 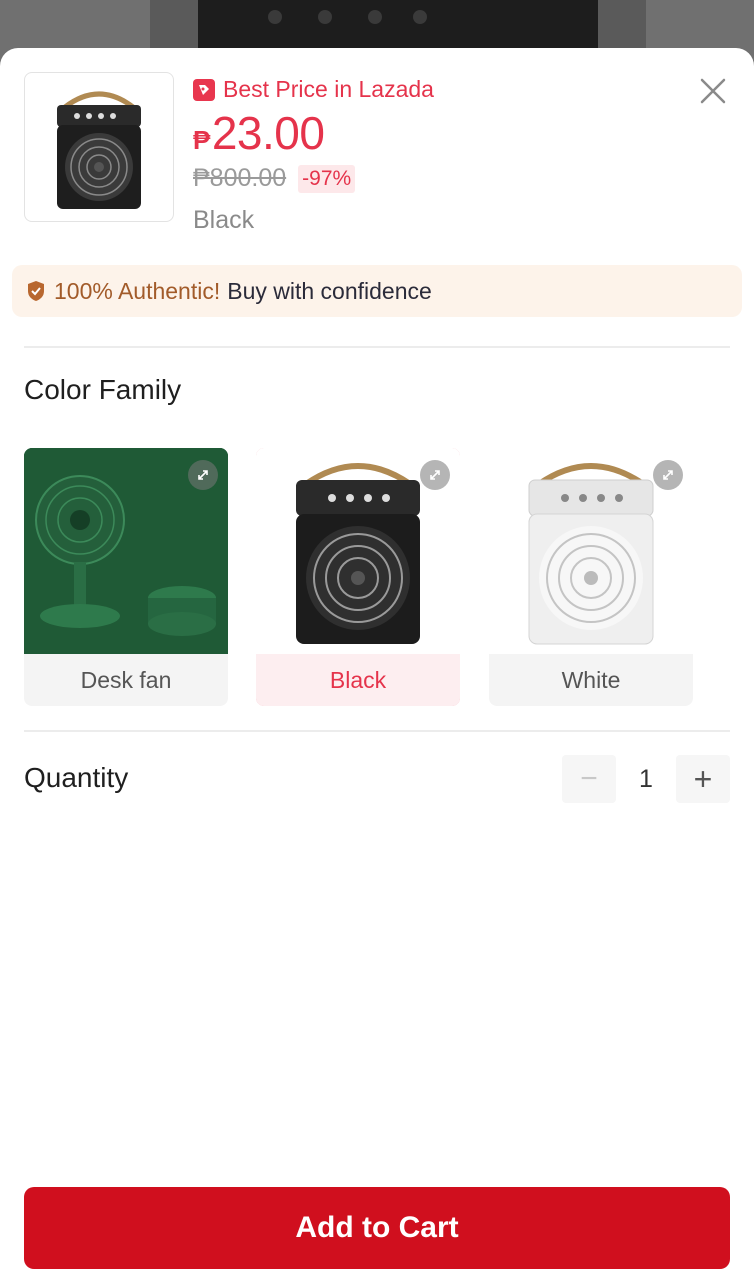 I want to click on currency-symbol: ₱, so click(x=201, y=140).